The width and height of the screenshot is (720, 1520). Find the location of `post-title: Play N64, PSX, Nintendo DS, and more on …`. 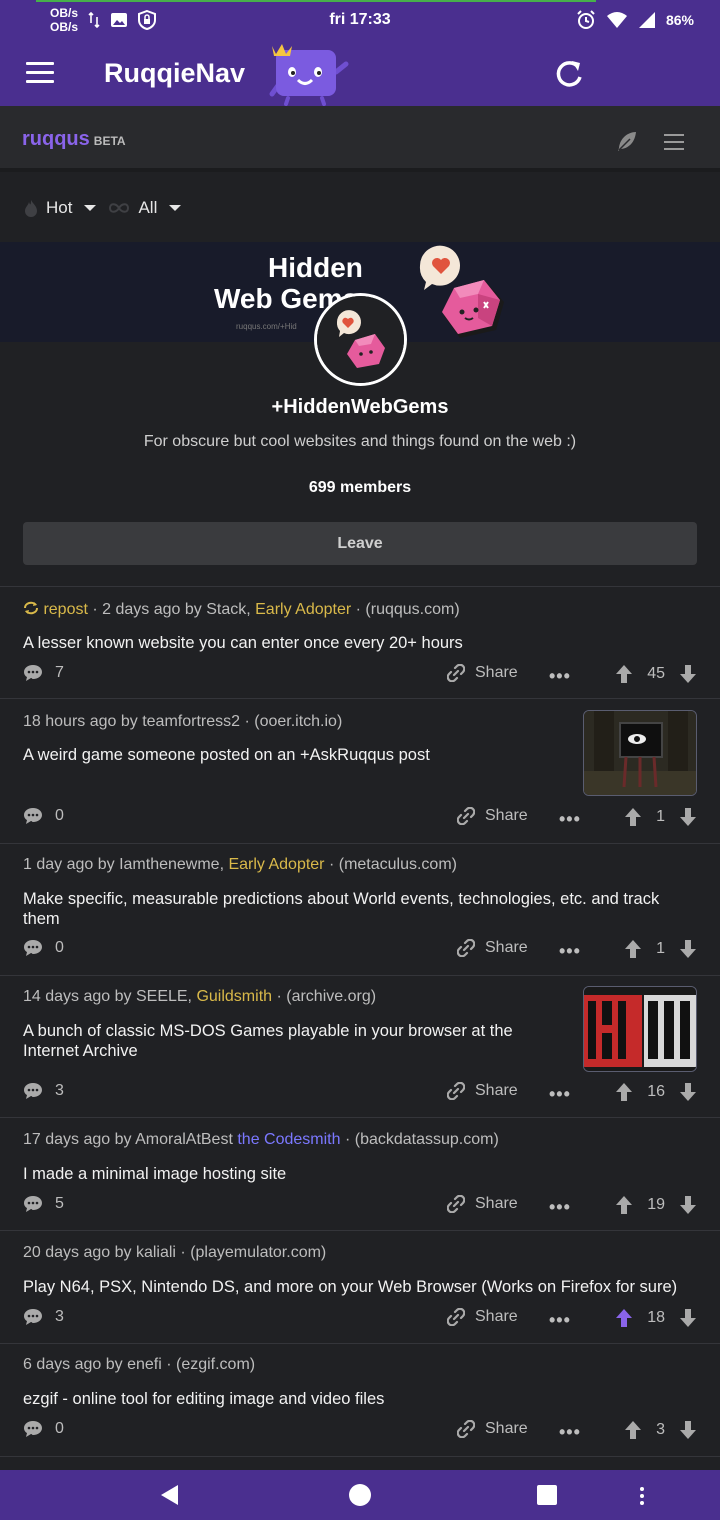

post-title: Play N64, PSX, Nintendo DS, and more on … is located at coordinates (350, 1287).